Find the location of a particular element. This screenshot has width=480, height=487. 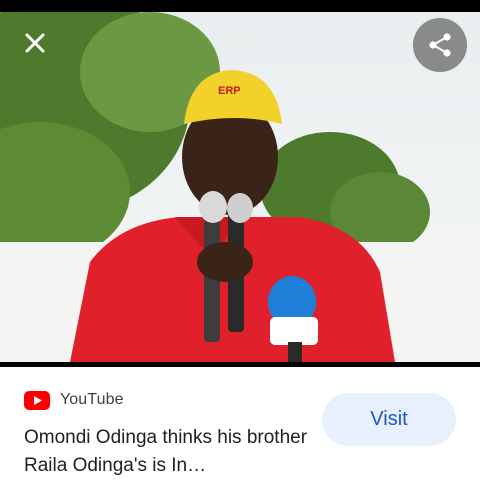

share-icon is located at coordinates (440, 45).